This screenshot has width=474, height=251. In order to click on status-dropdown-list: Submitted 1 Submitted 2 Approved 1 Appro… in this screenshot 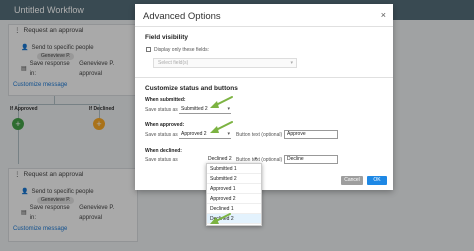, I will do `click(234, 194)`.